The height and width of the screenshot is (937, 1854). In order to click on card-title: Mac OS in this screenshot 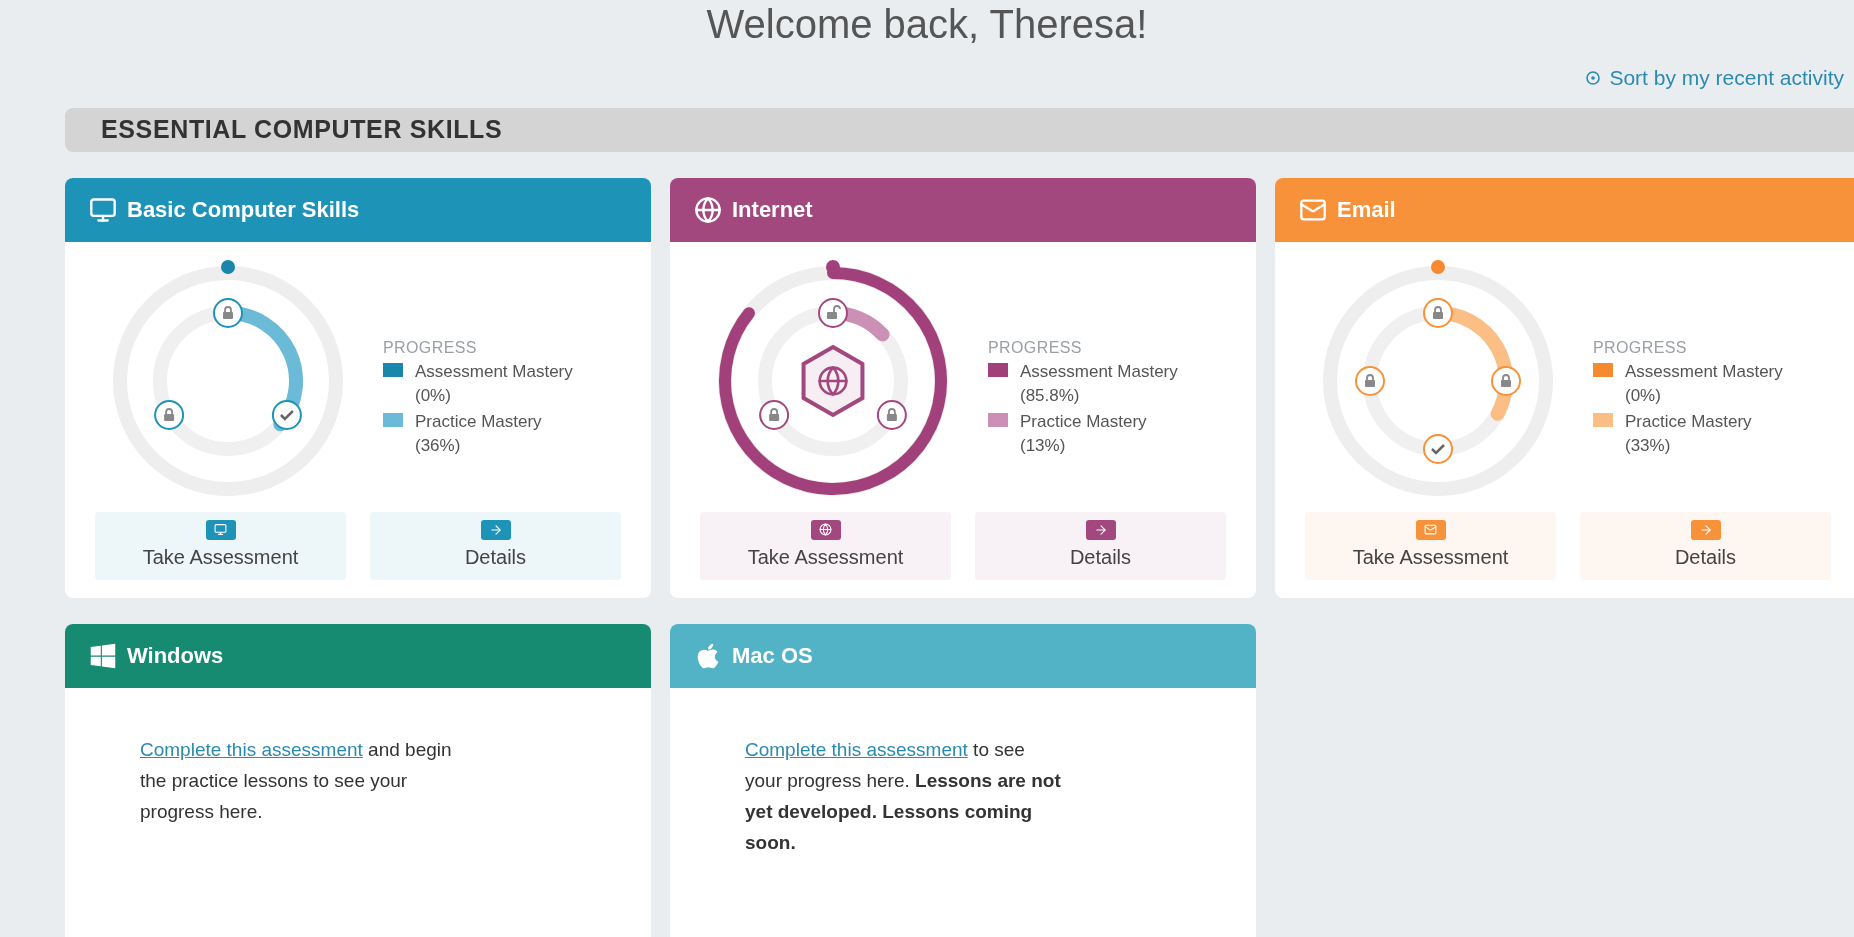, I will do `click(772, 656)`.